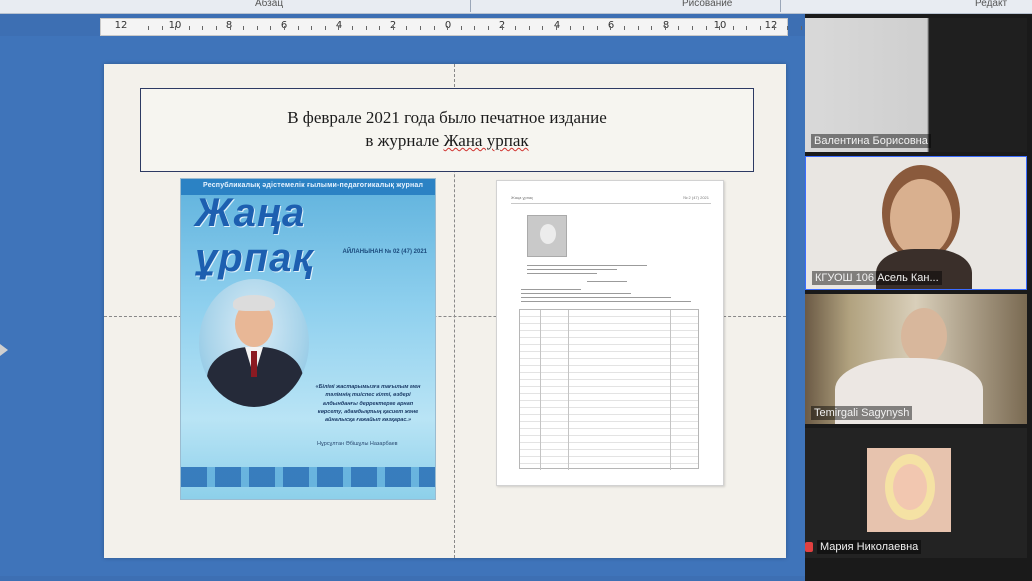  I want to click on ruler-label: 8, so click(666, 25).